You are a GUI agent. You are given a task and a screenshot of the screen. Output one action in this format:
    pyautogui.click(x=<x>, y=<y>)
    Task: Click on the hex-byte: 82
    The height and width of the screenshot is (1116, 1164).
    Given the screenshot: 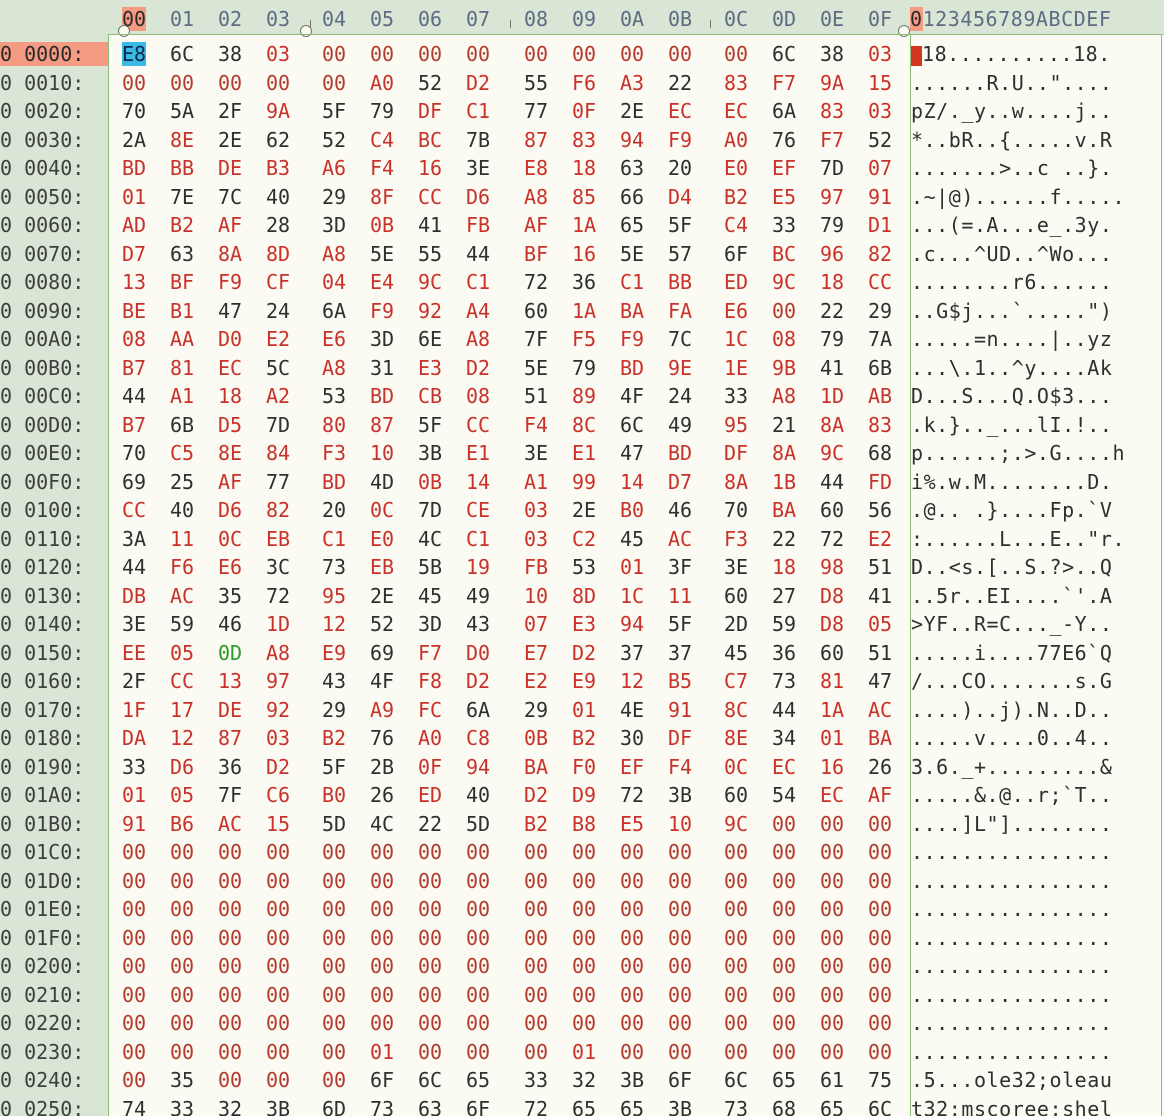 What is the action you would take?
    pyautogui.click(x=880, y=254)
    